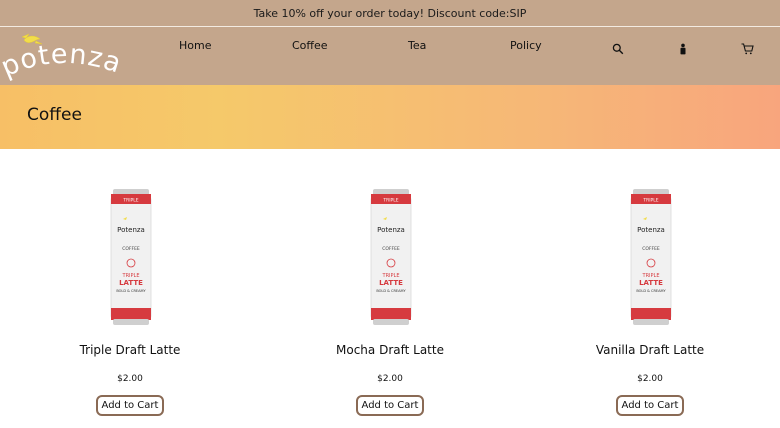 Image resolution: width=780 pixels, height=428 pixels. Describe the element at coordinates (390, 117) in the screenshot. I see `category-banner: Coffee` at that location.